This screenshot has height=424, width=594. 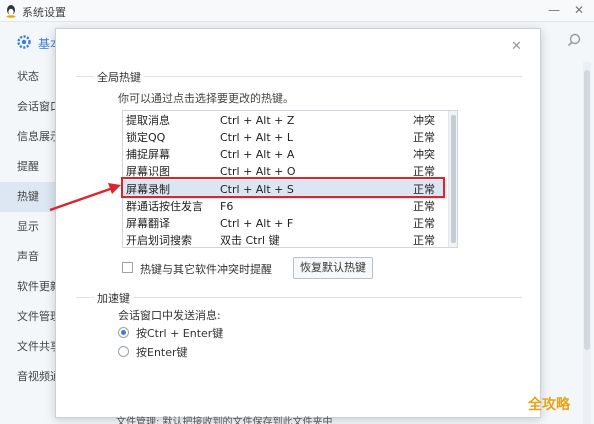 What do you see at coordinates (285, 239) in the screenshot?
I see `hotkey-row: 开启划词搜索 双击 Ctrl 键 正常` at bounding box center [285, 239].